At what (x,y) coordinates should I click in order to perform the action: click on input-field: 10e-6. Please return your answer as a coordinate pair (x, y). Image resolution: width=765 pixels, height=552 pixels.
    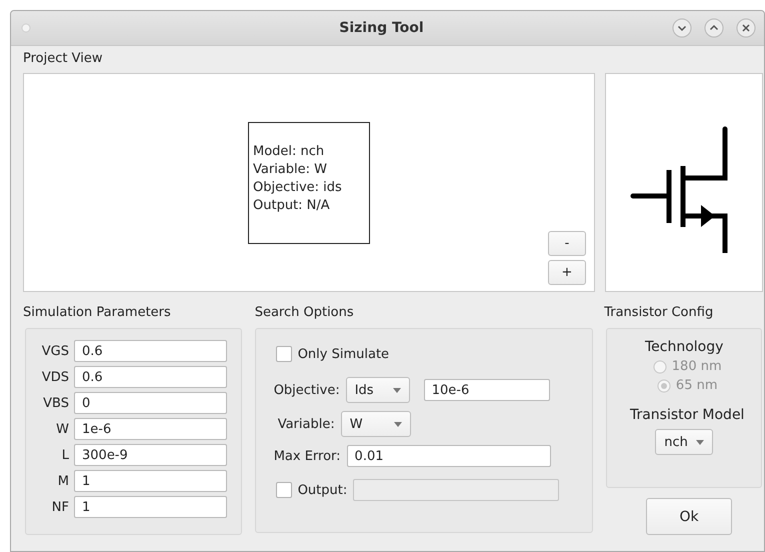
    Looking at the image, I should click on (487, 390).